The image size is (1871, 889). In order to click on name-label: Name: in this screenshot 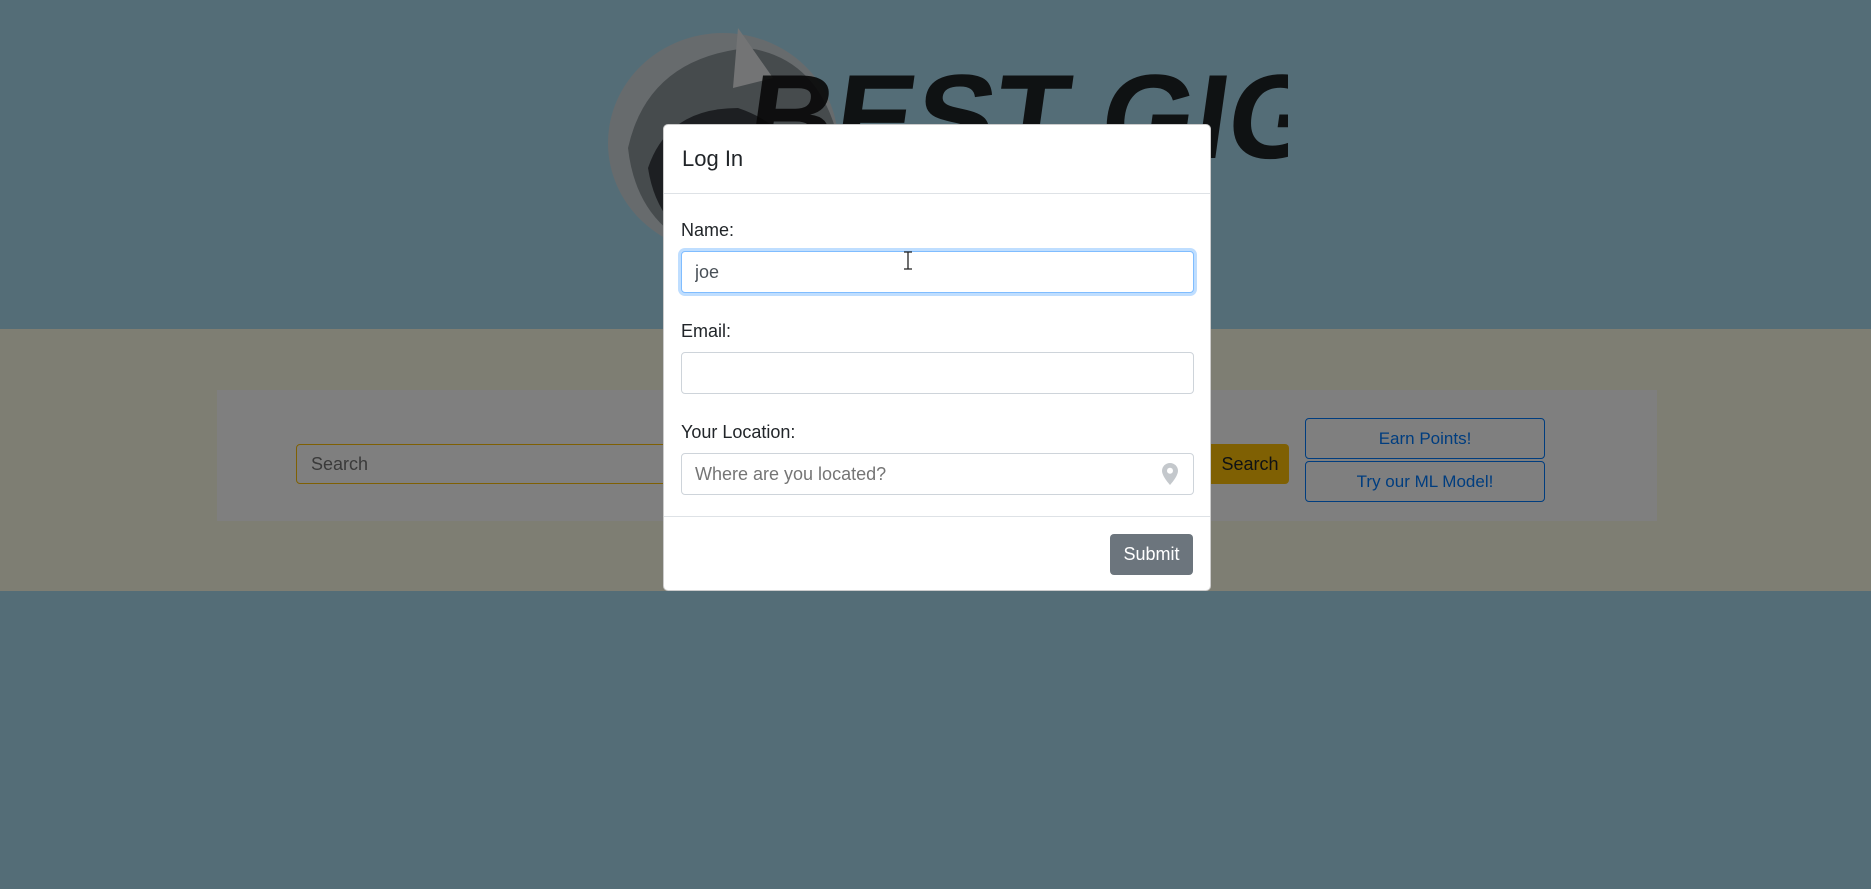, I will do `click(708, 230)`.